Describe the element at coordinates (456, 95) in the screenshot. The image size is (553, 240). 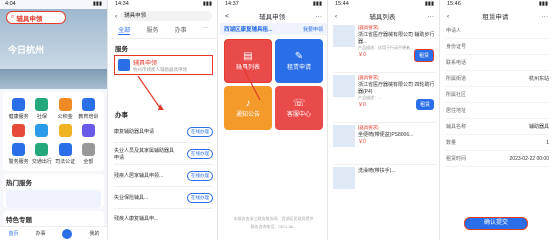
I see `field-label: 所属社区` at that location.